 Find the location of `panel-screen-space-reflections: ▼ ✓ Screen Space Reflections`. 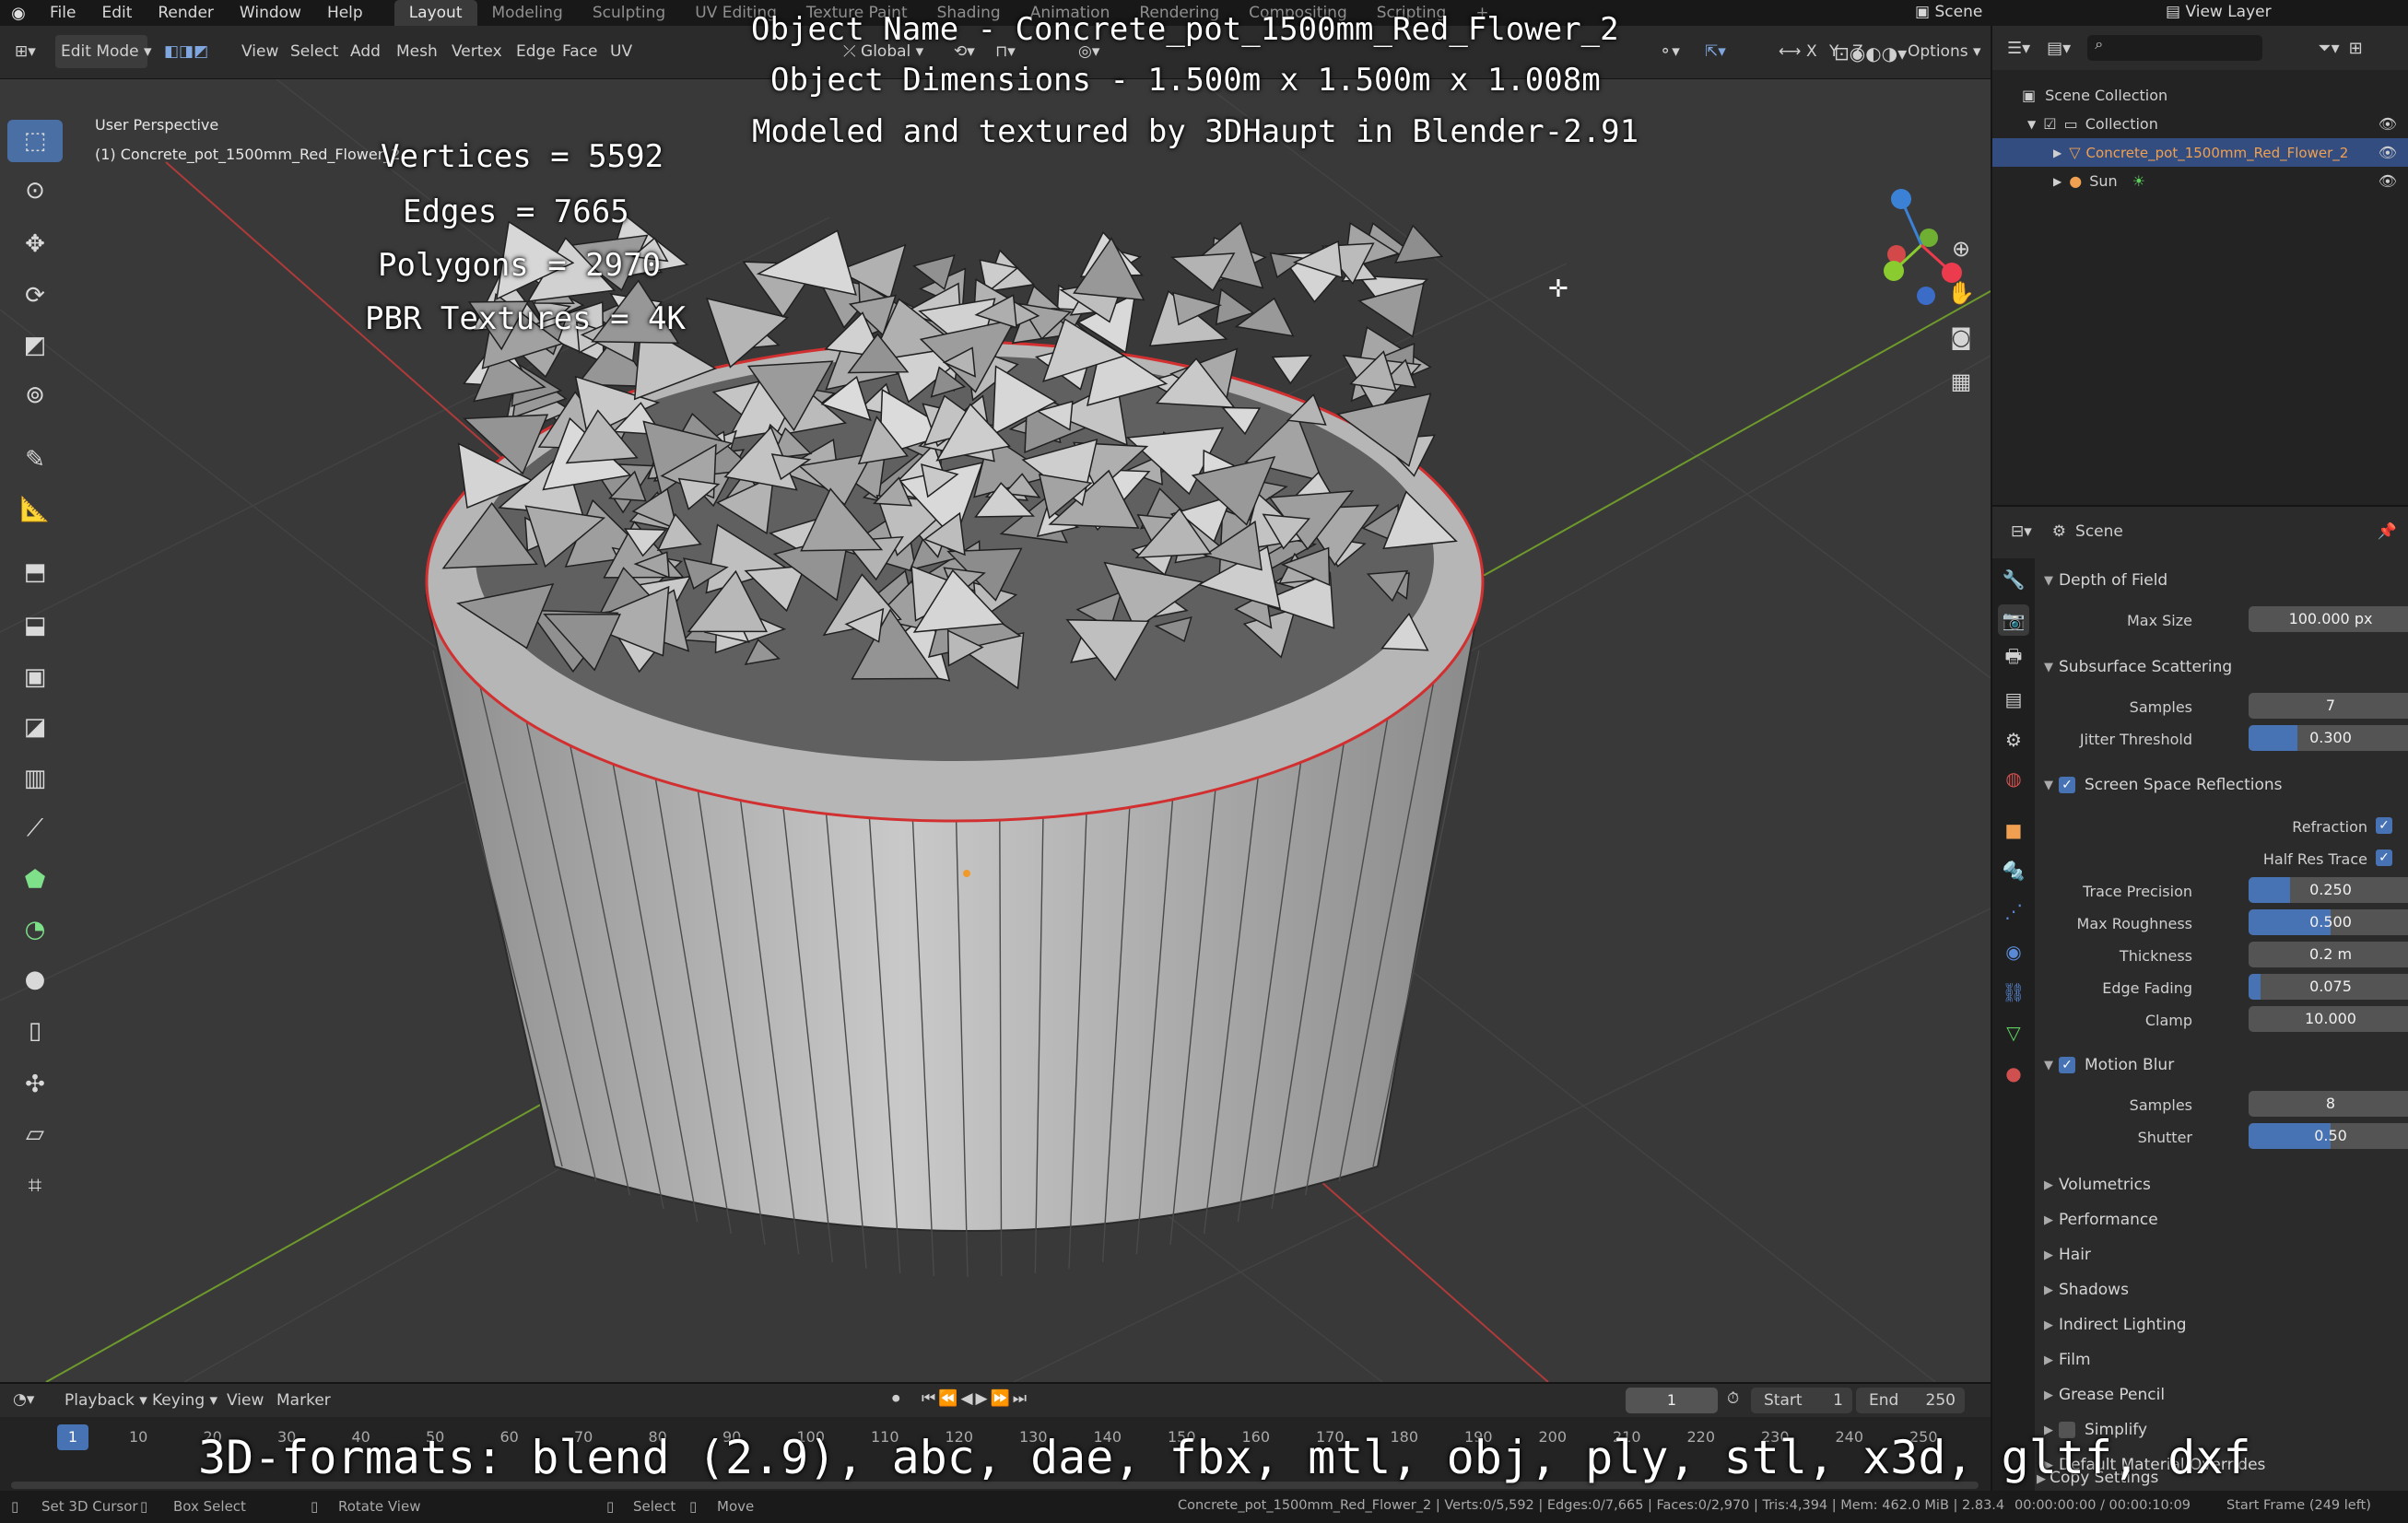

panel-screen-space-reflections: ▼ ✓ Screen Space Reflections is located at coordinates (2220, 785).